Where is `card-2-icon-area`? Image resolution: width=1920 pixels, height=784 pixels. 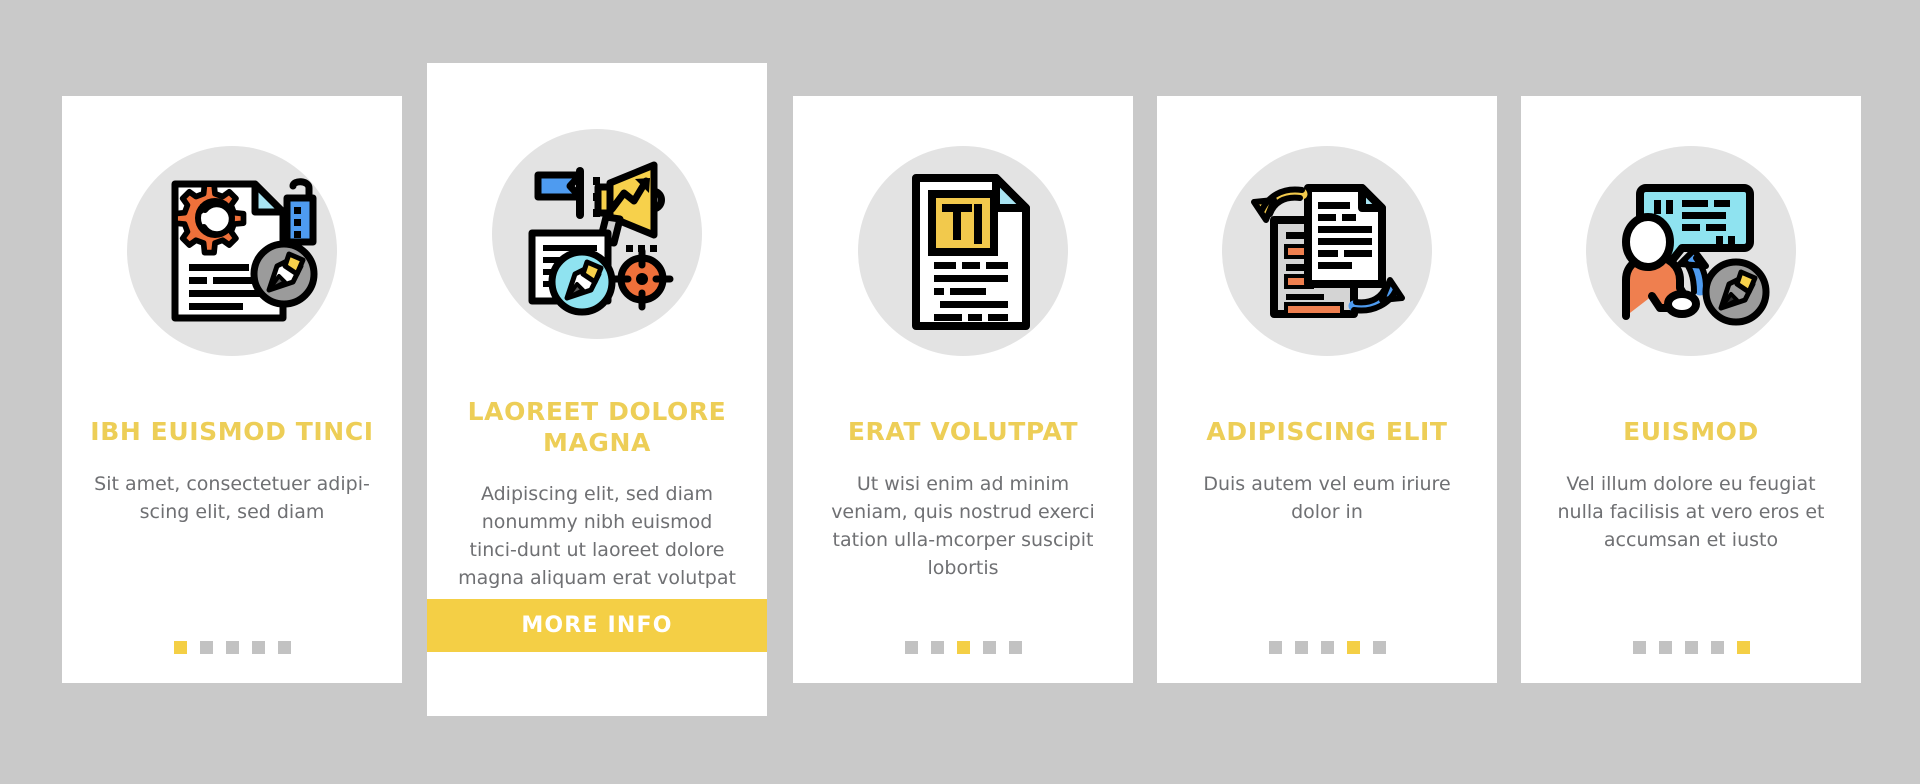 card-2-icon-area is located at coordinates (597, 234).